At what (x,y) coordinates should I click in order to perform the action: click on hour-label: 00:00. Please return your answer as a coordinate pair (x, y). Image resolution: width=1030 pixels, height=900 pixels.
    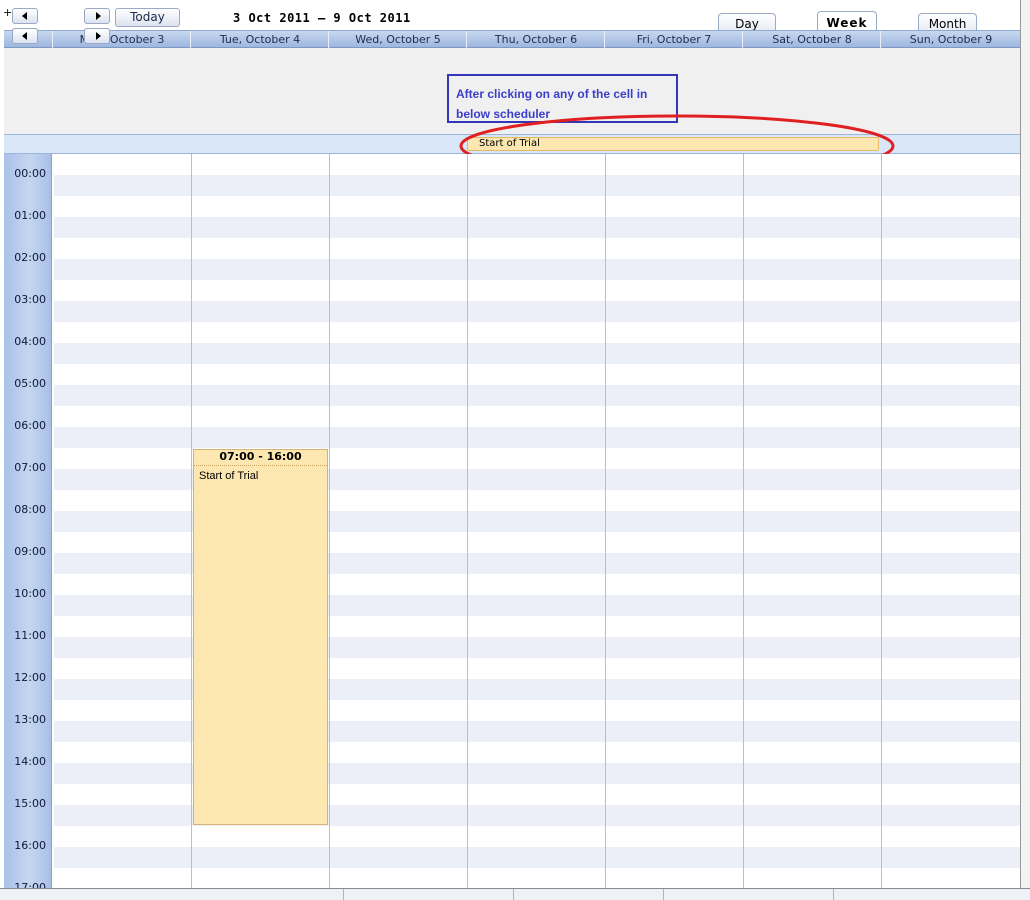
    Looking at the image, I should click on (30, 173).